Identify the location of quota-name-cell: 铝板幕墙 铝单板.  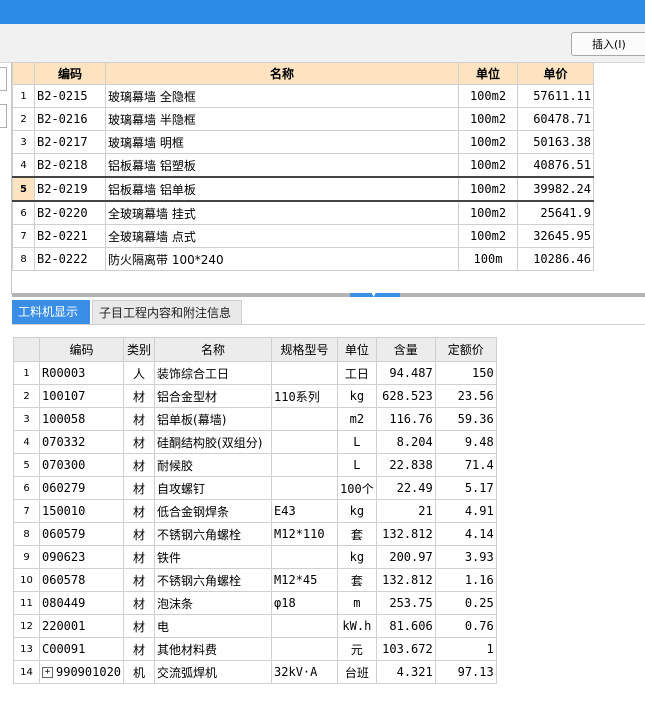
(282, 189).